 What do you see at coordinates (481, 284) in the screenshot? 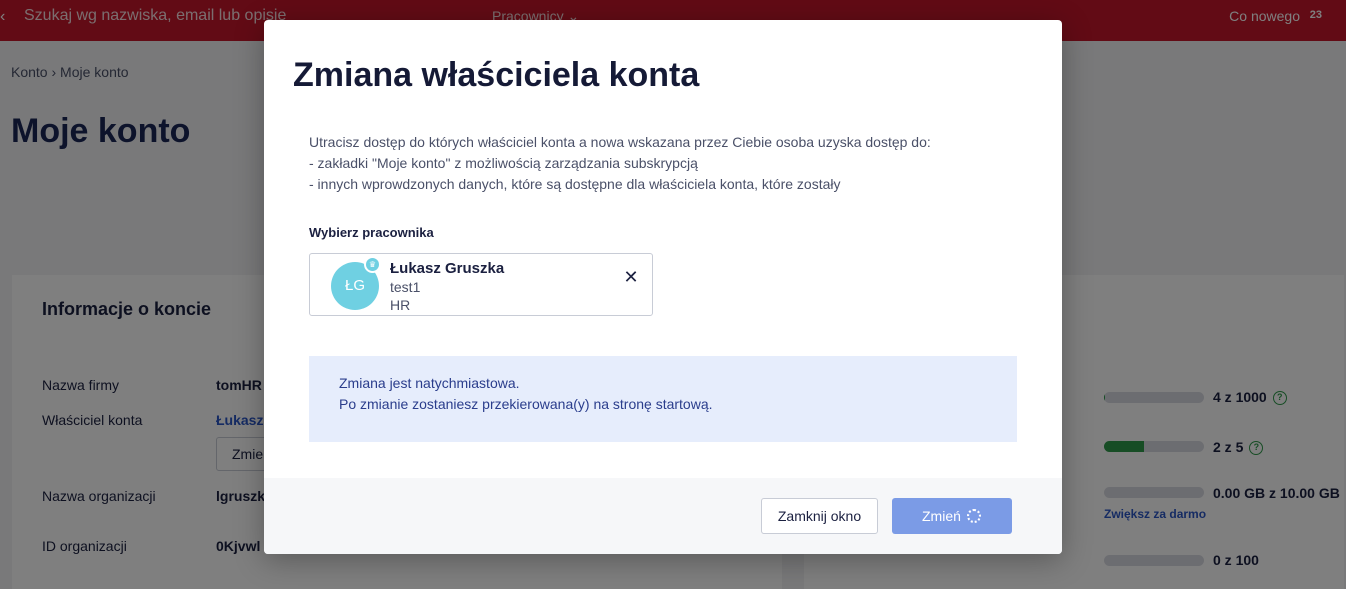
I see `employee-select: ŁG ♛ Łukasz Gruszka test1 HR ✕` at bounding box center [481, 284].